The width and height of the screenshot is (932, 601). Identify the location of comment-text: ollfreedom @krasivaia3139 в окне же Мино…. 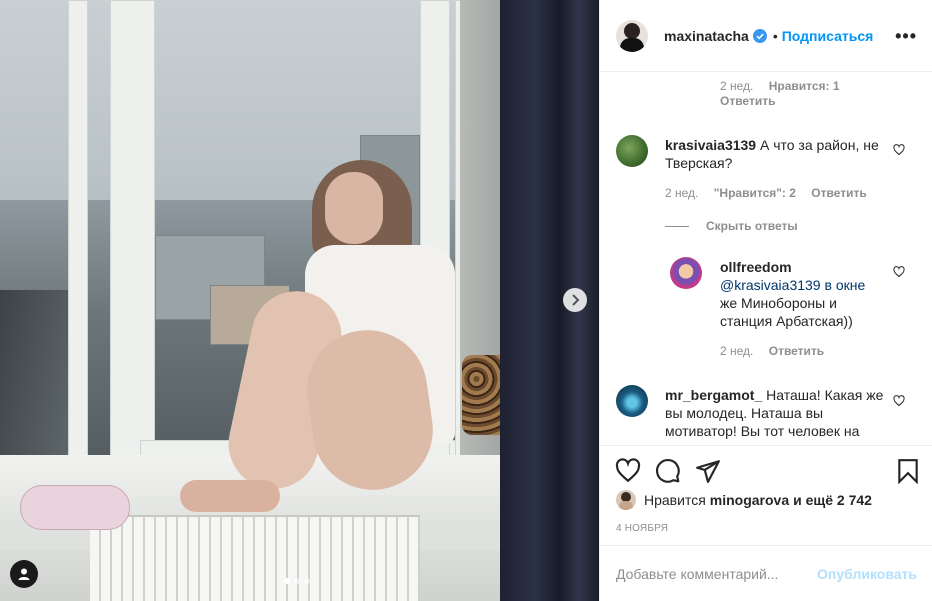
(800, 294).